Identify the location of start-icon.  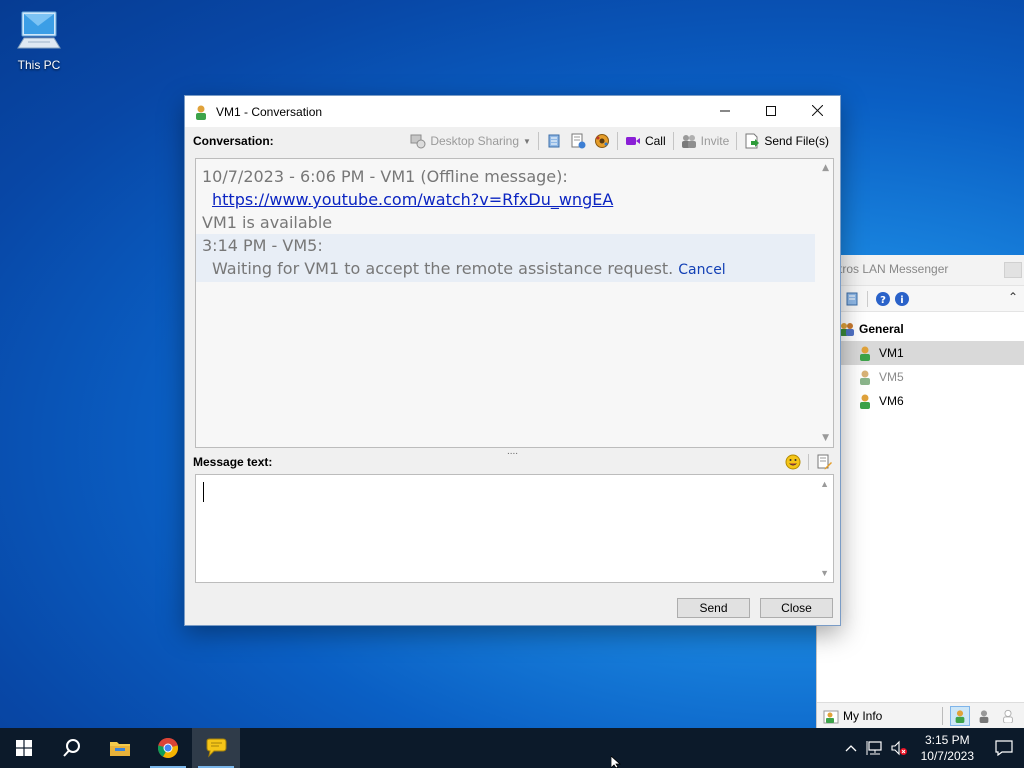
(24, 748).